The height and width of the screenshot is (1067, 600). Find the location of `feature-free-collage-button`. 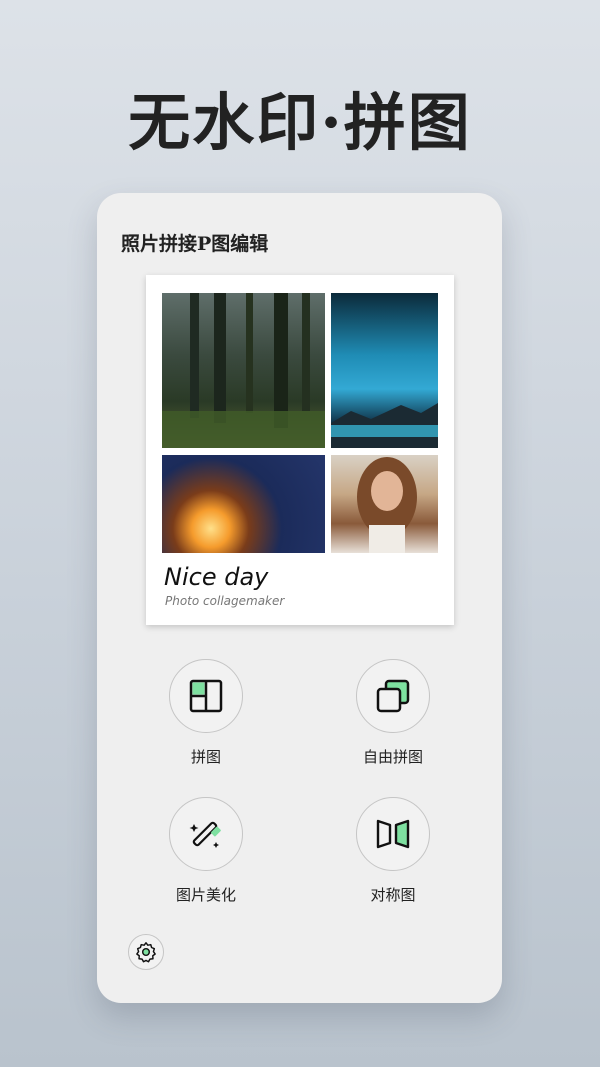

feature-free-collage-button is located at coordinates (393, 696).